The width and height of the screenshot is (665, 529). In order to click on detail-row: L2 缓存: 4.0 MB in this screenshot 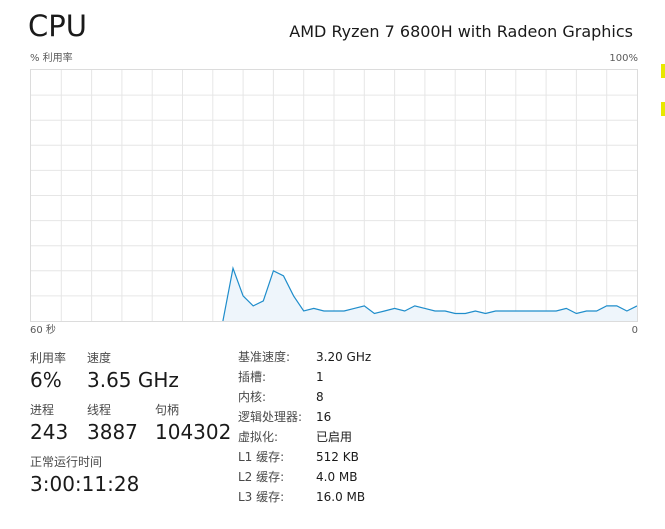, I will do `click(304, 477)`.